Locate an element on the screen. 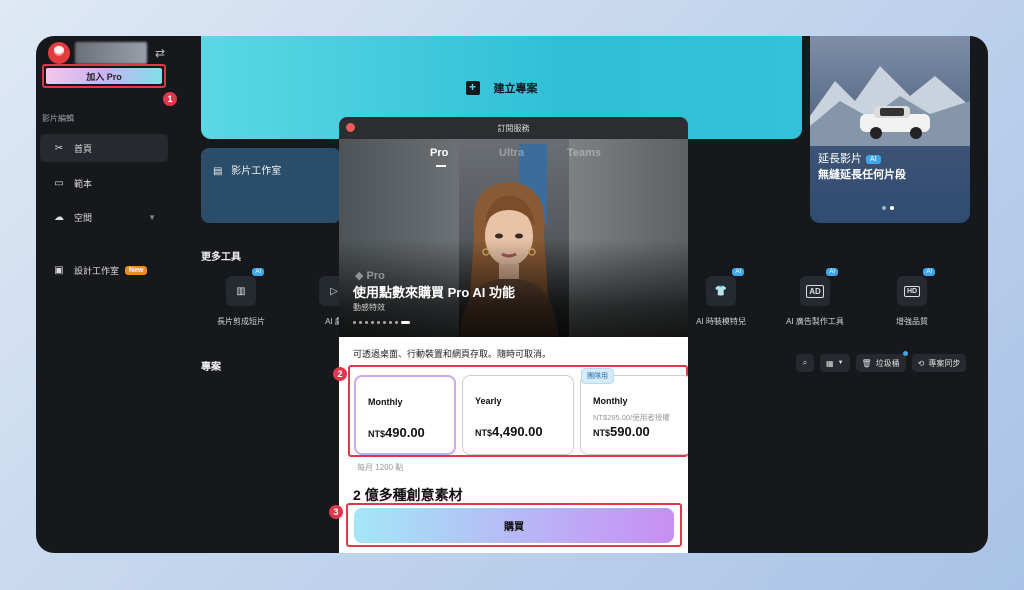 The image size is (1024, 590). carousel-dots is located at coordinates (888, 208).